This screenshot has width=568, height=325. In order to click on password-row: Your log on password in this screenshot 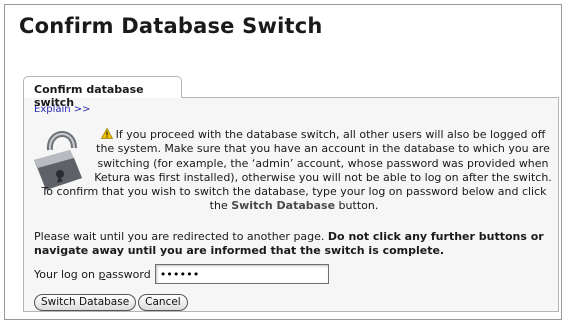, I will do `click(181, 274)`.